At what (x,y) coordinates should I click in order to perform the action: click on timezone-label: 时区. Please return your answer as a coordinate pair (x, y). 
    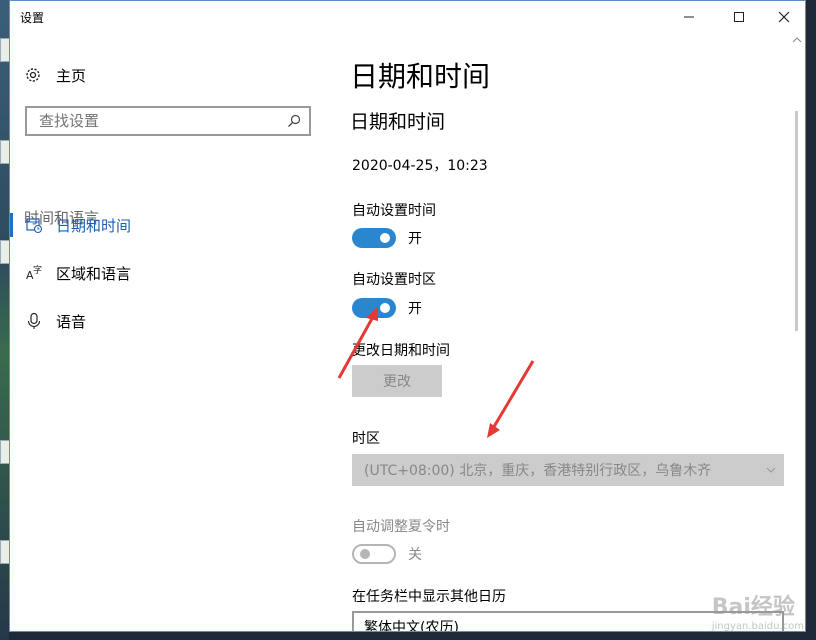
    Looking at the image, I should click on (366, 439).